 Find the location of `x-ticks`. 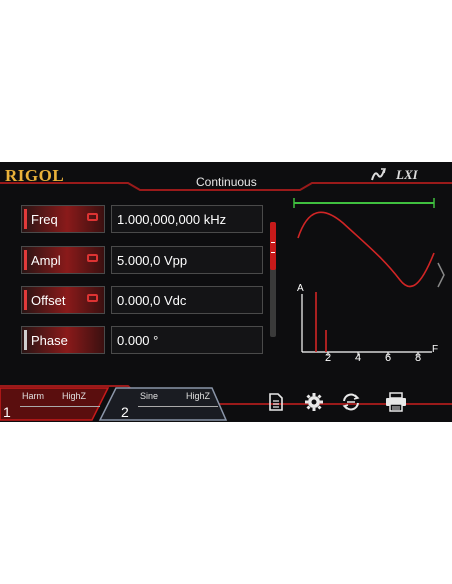

x-ticks is located at coordinates (373, 354).